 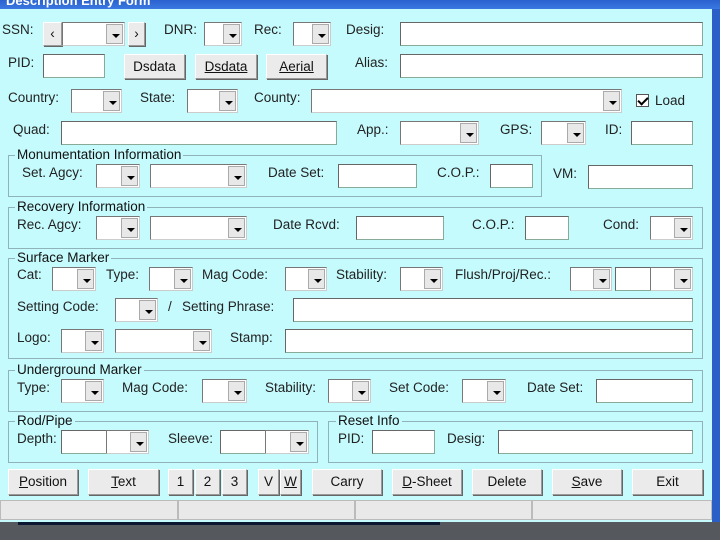 I want to click on country-label: Country:, so click(x=34, y=97).